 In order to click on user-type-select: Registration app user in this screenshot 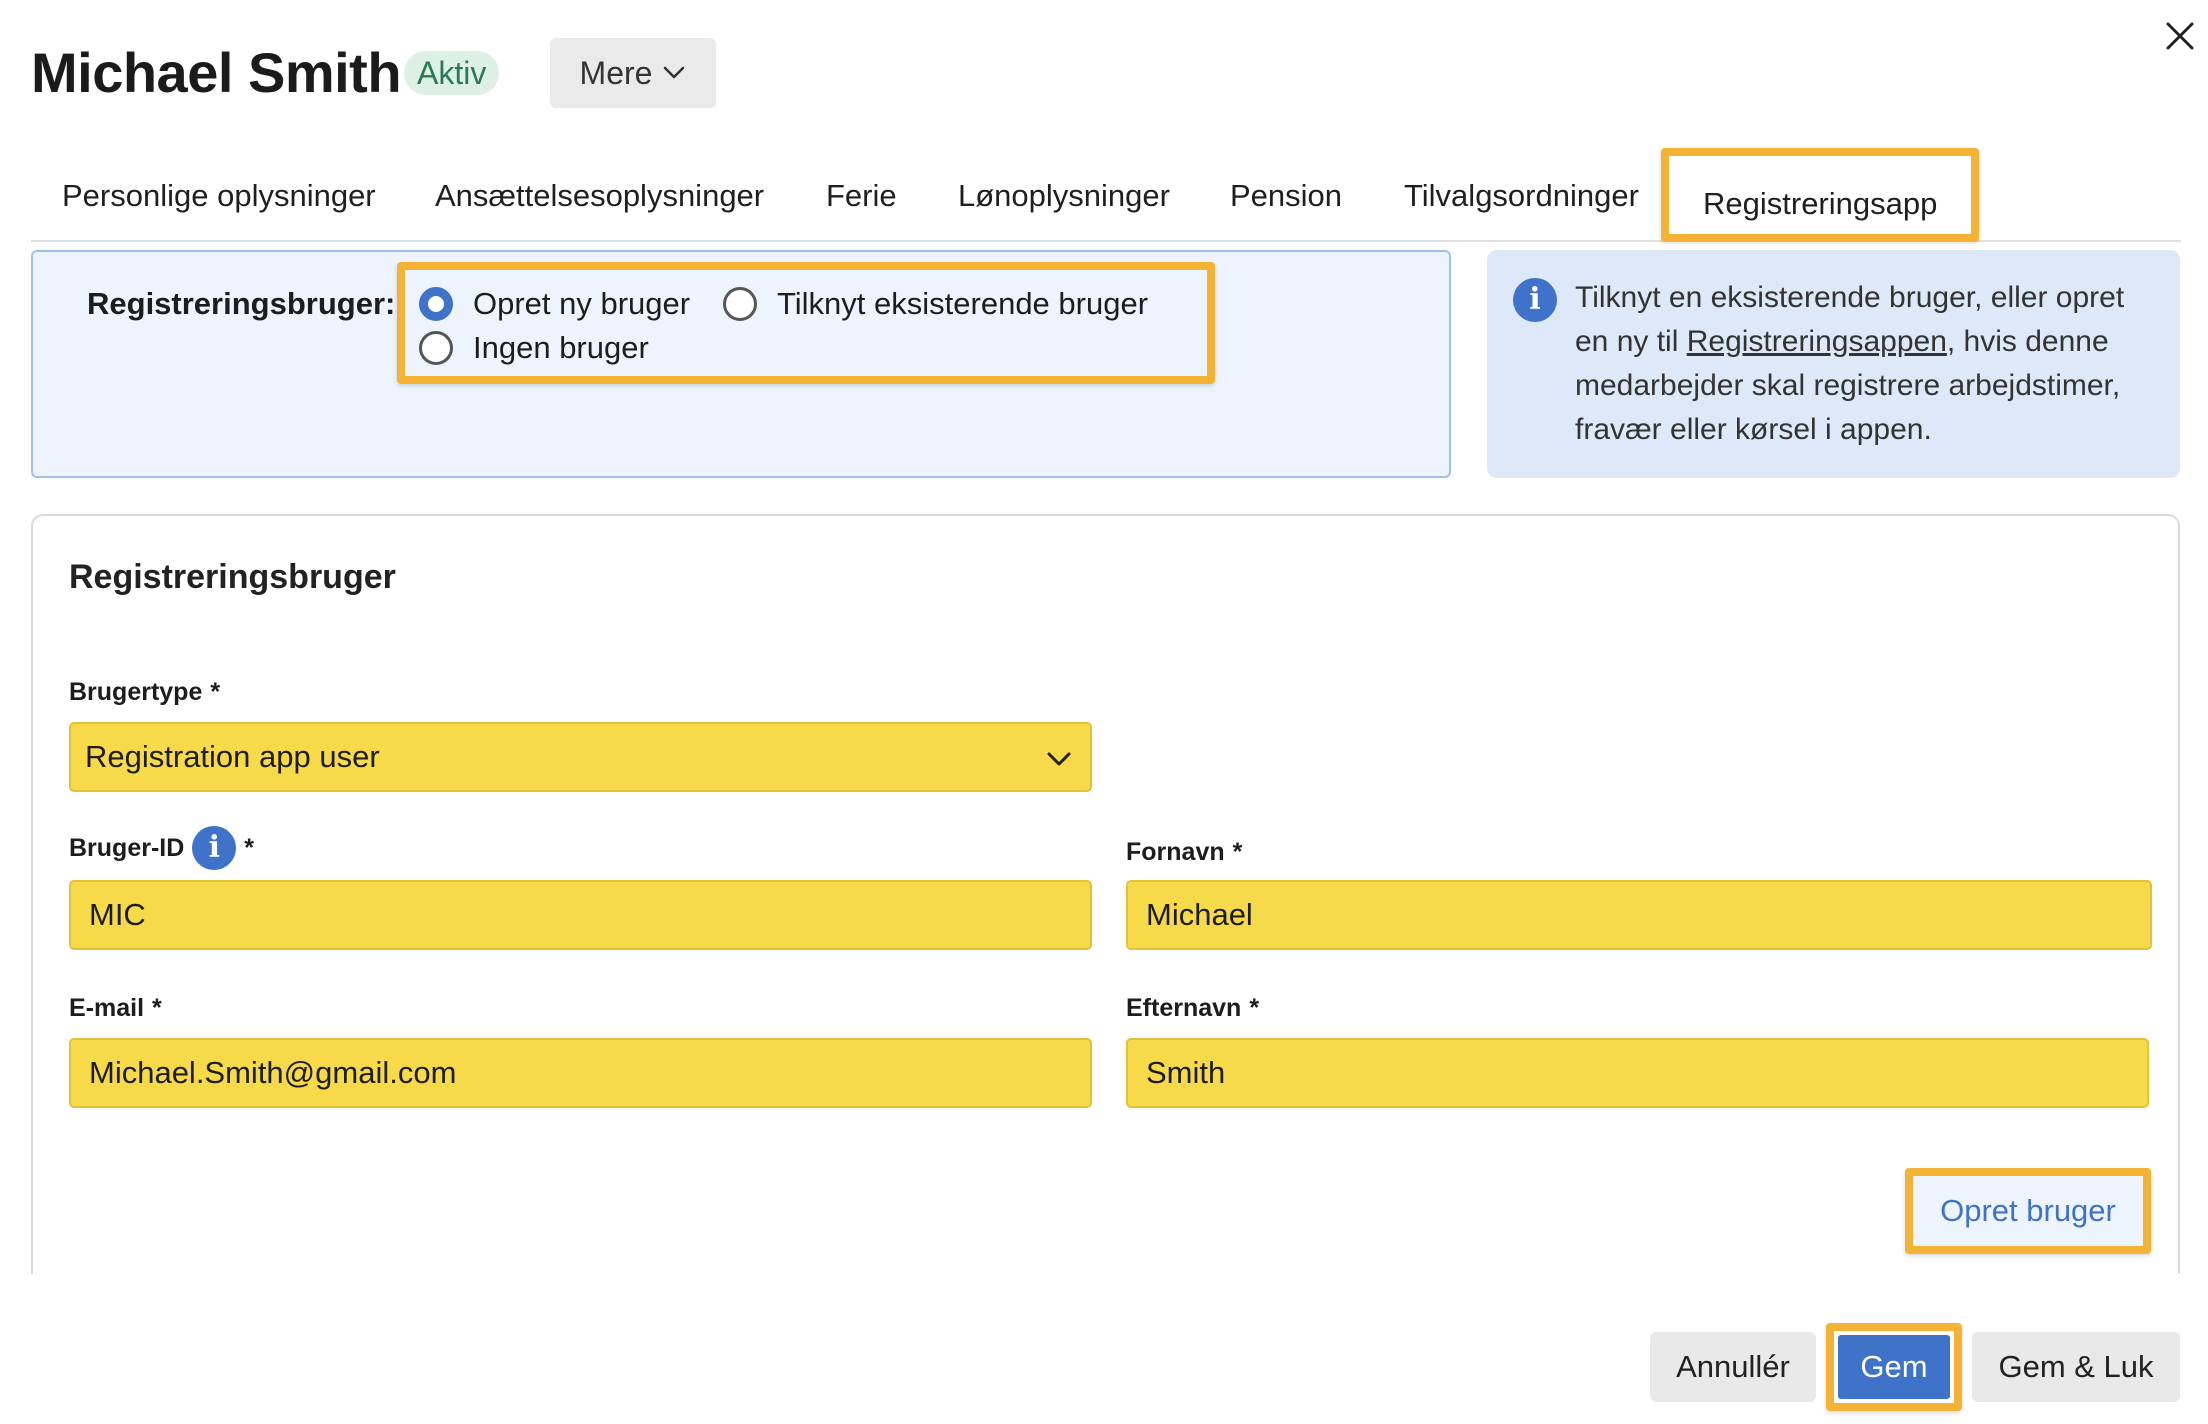, I will do `click(580, 757)`.